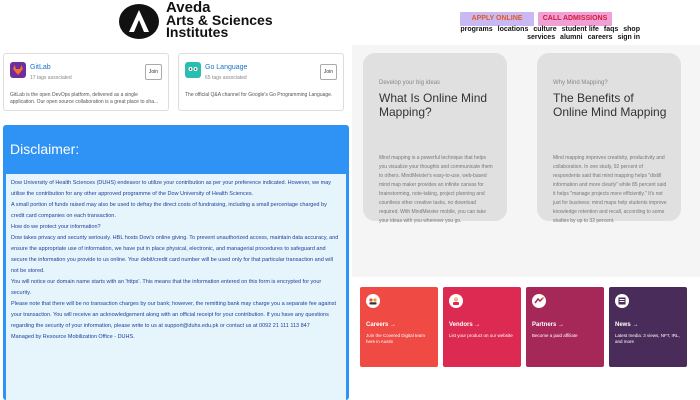  I want to click on nav-link-services: services, so click(541, 37).